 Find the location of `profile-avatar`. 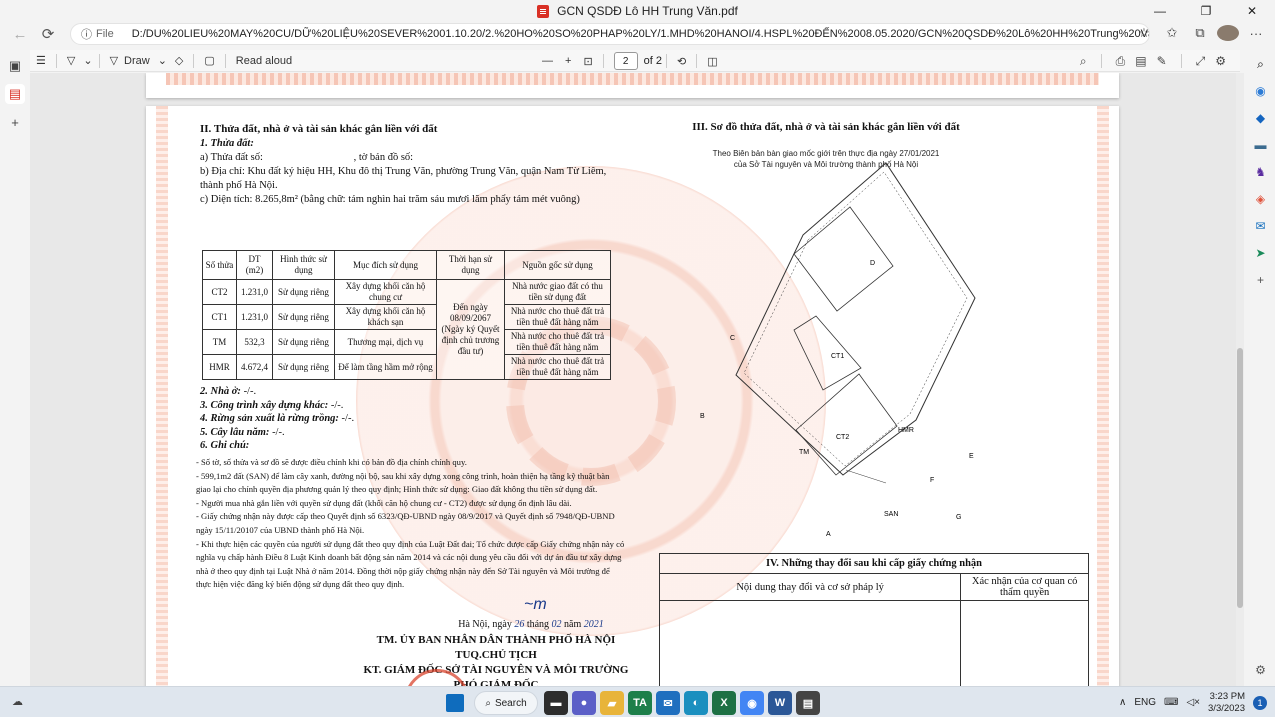

profile-avatar is located at coordinates (1228, 33).